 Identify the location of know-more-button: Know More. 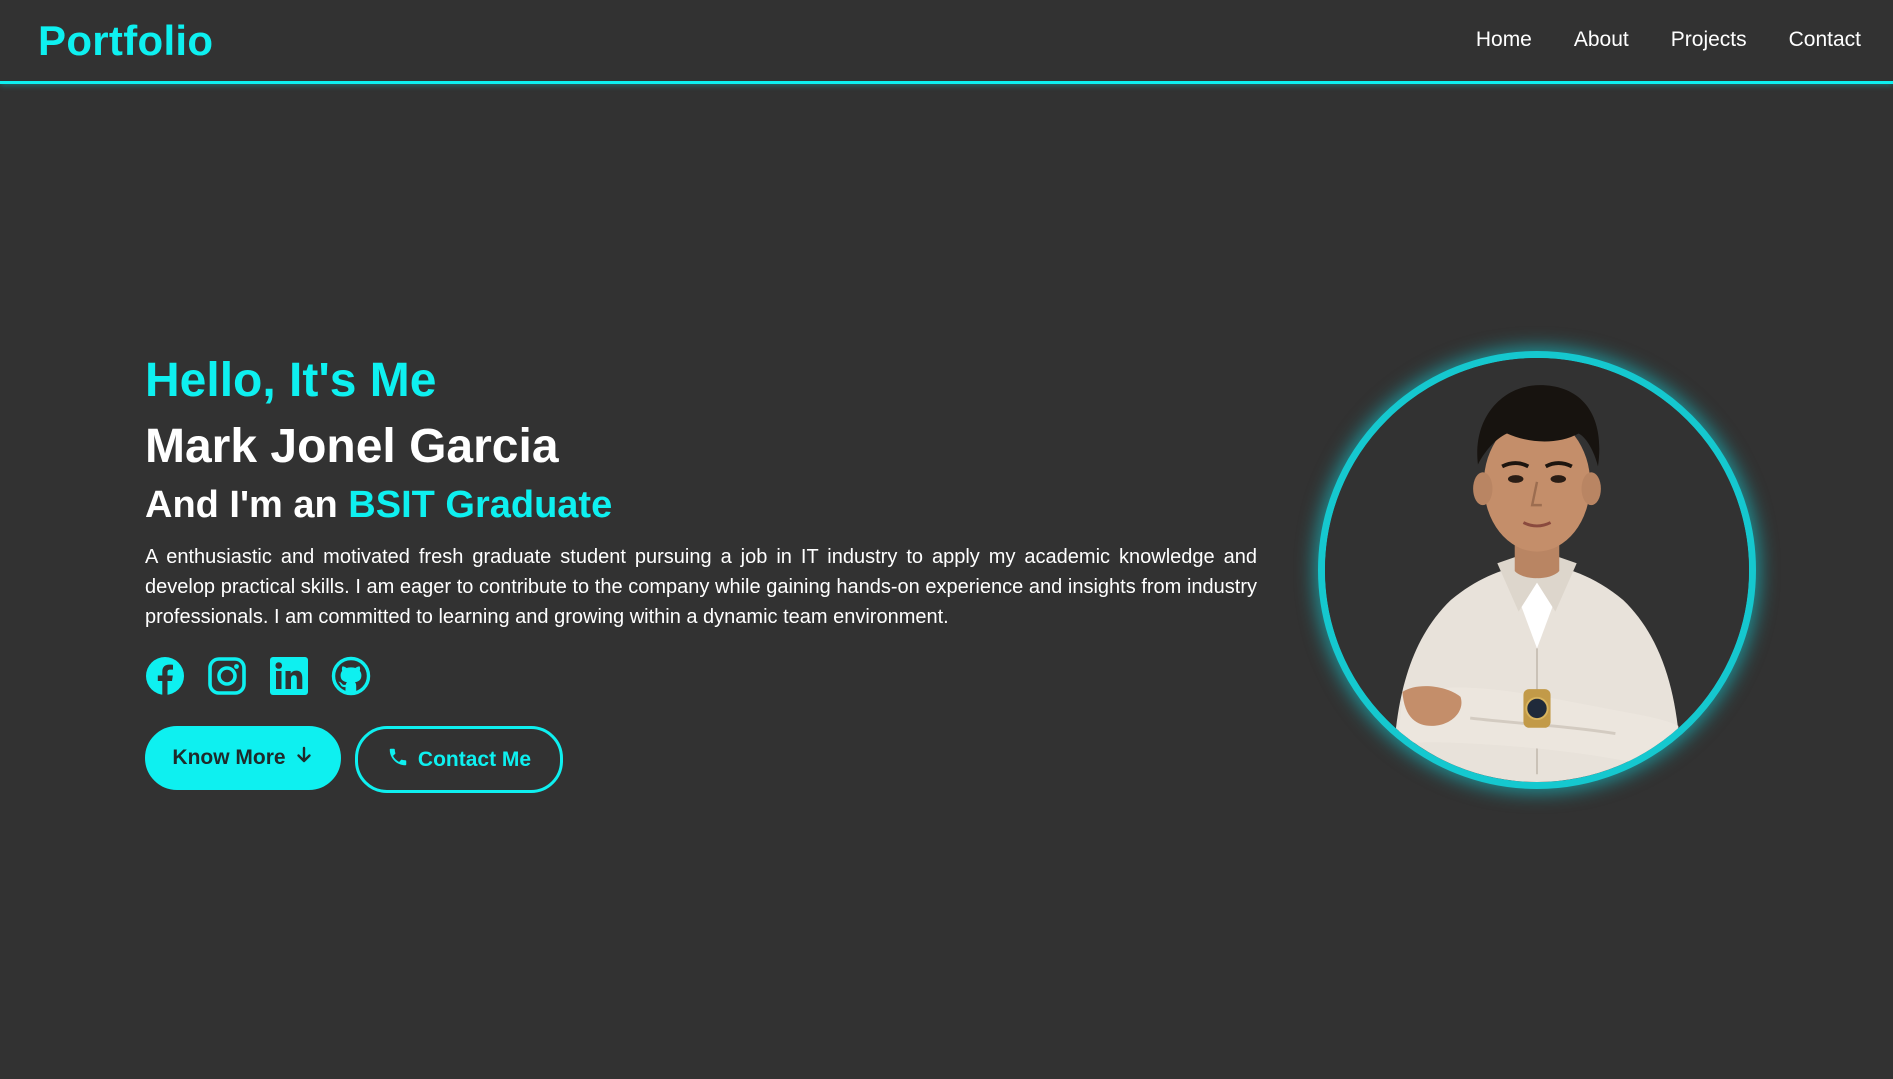
(243, 758).